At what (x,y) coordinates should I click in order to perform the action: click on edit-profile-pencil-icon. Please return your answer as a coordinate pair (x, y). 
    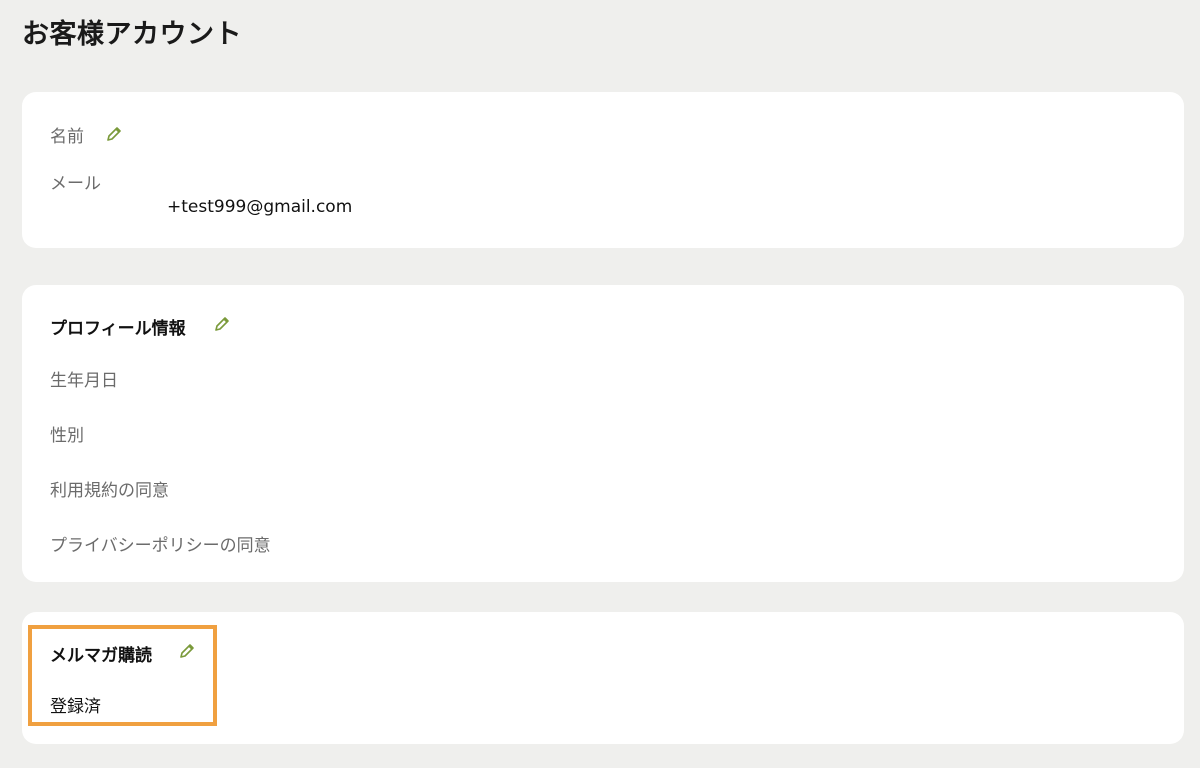
    Looking at the image, I should click on (222, 324).